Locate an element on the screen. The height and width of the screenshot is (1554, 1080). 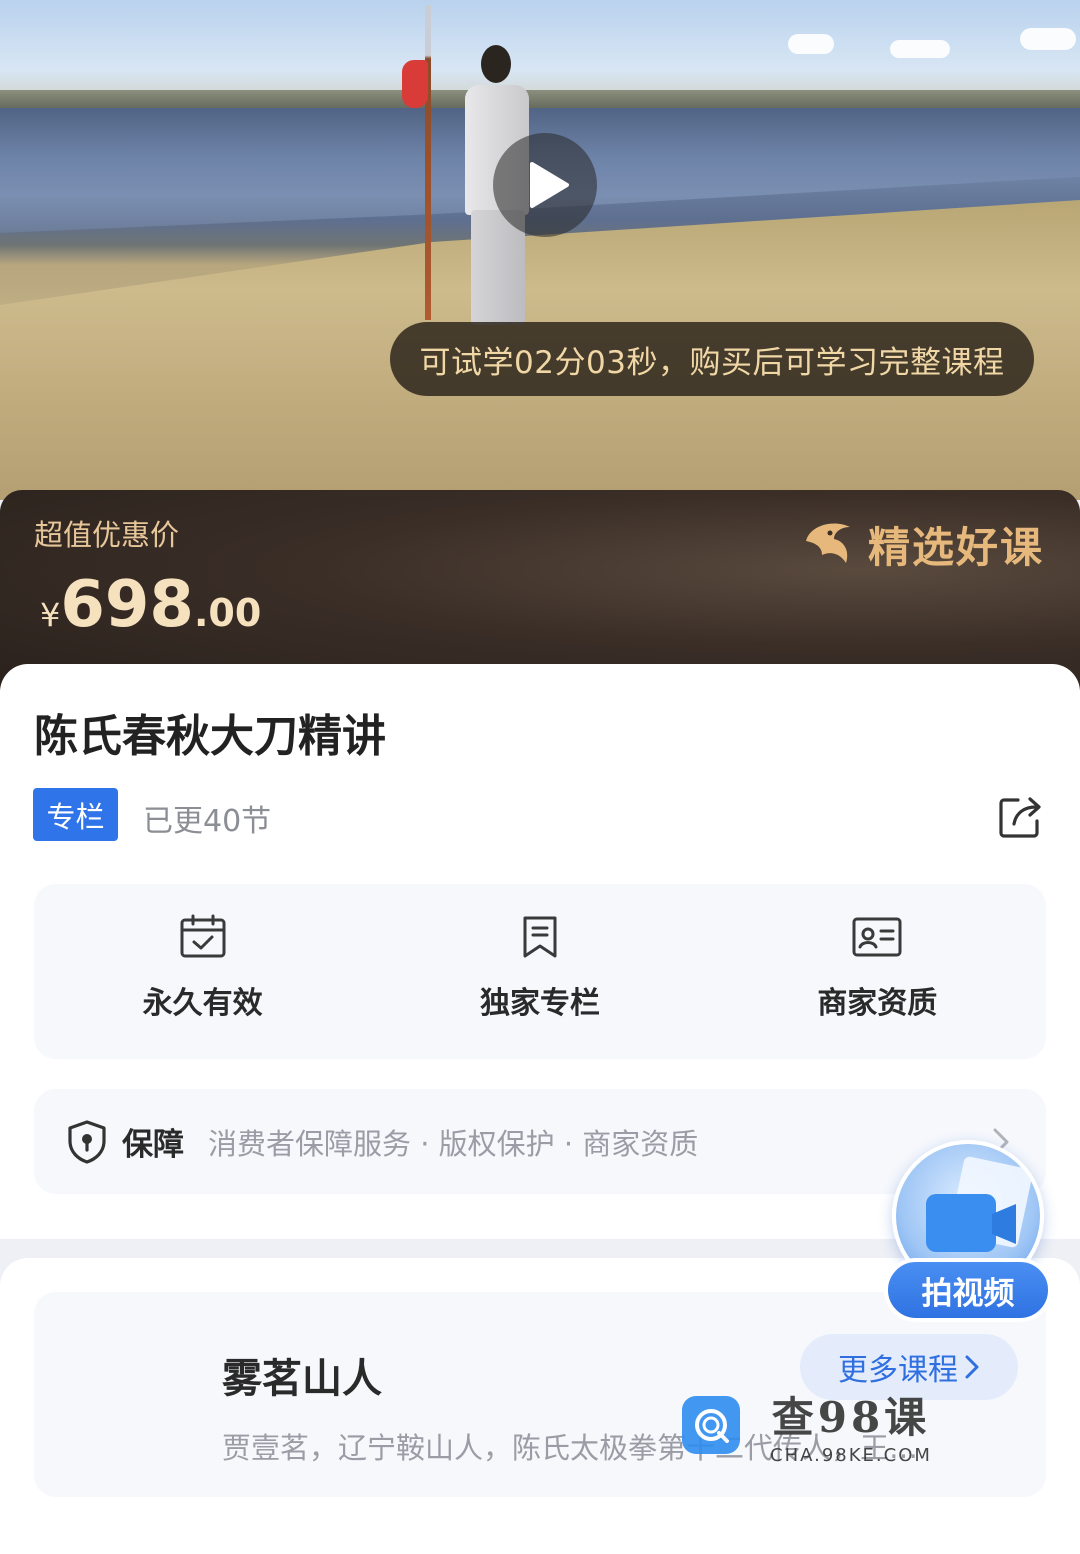
bookmark-icon is located at coordinates (540, 937).